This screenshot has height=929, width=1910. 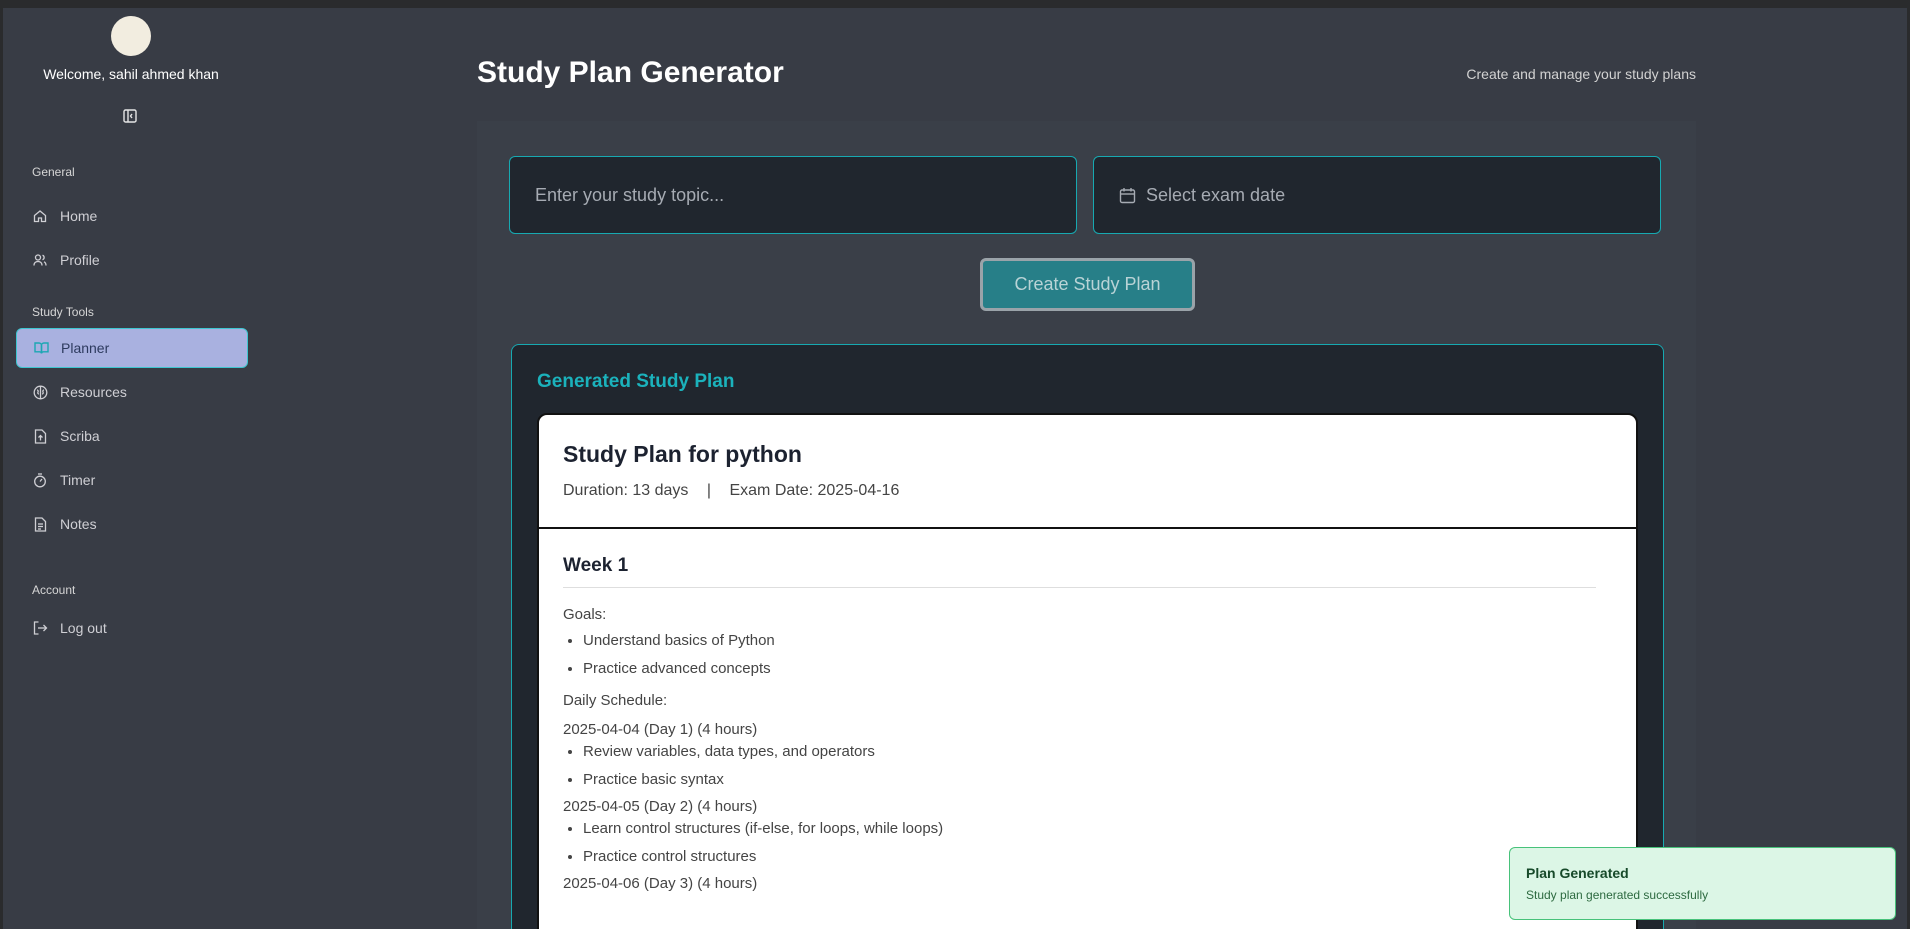 I want to click on sidebar-item-label: Notes, so click(x=78, y=524).